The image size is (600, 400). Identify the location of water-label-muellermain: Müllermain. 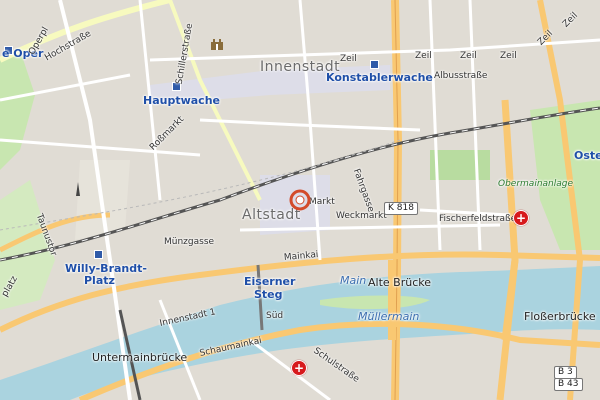
(389, 316).